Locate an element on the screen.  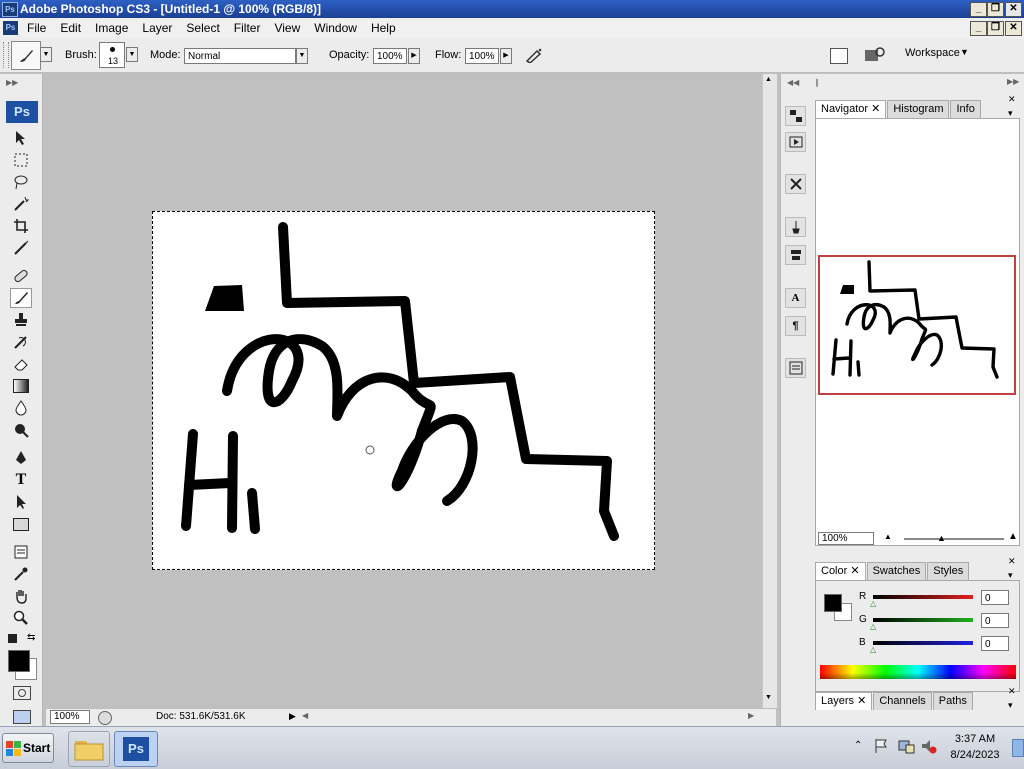
navigator-close-icon: ✕ is located at coordinates (1012, 99).